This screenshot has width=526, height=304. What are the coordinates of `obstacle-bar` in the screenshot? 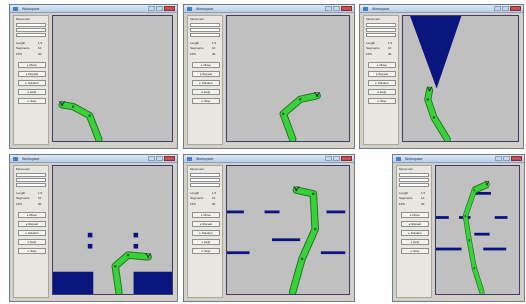 It's located at (333, 253).